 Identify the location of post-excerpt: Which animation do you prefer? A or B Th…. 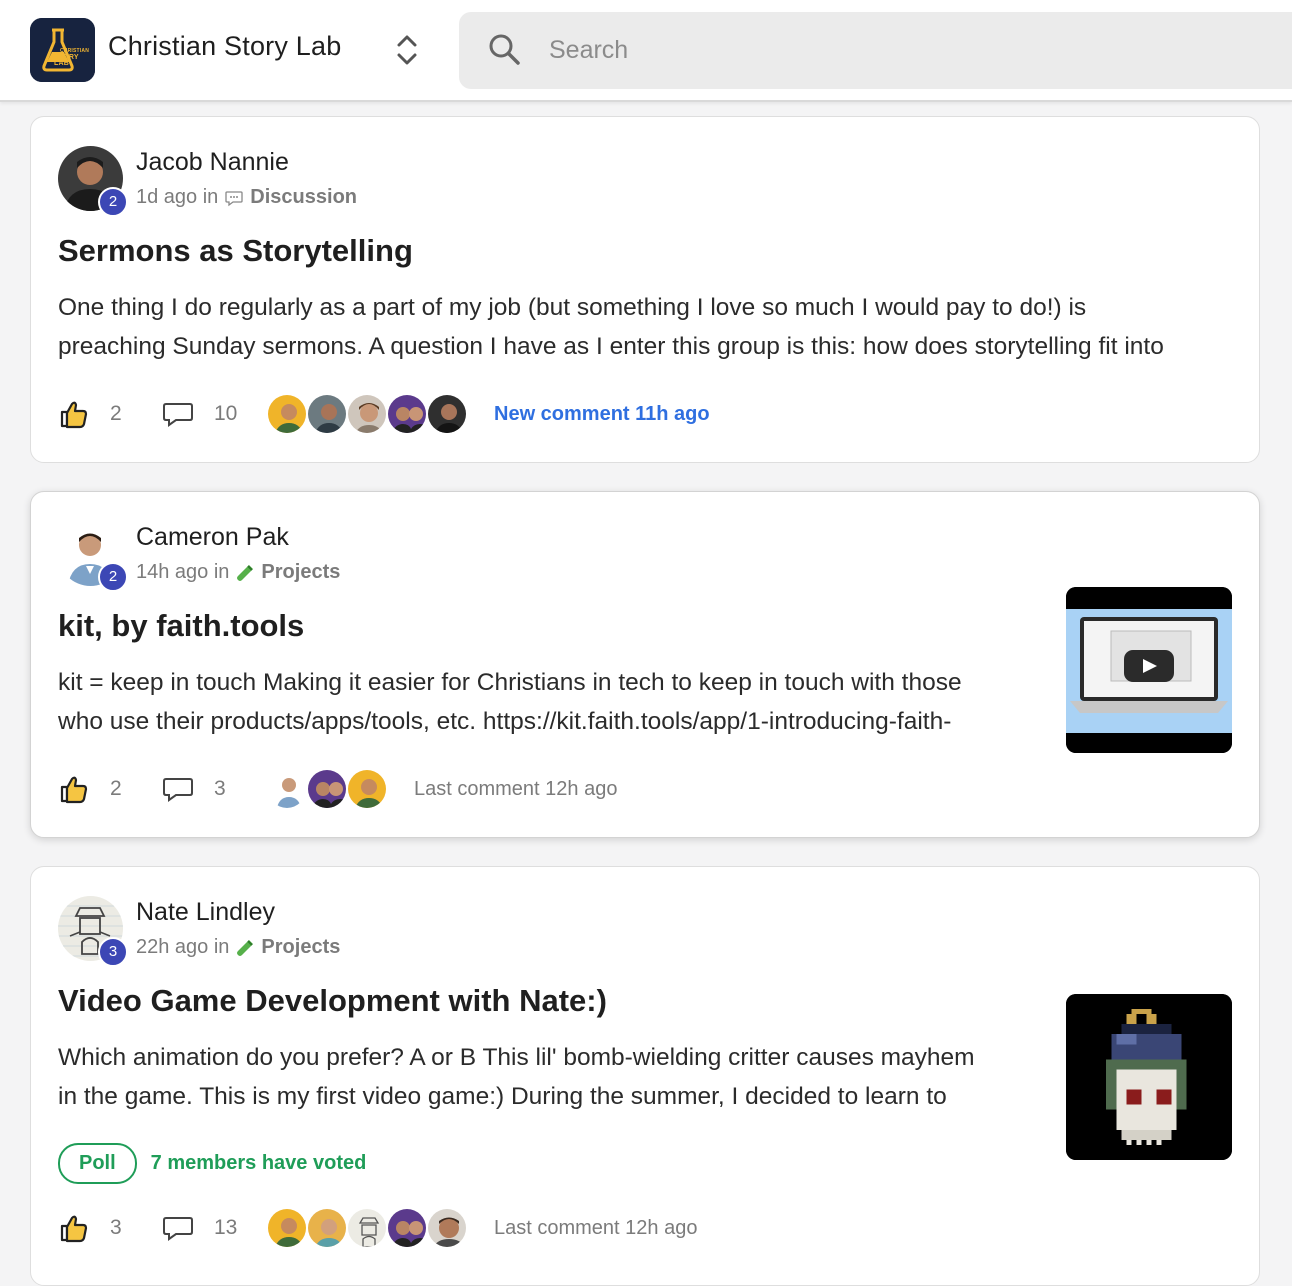
(553, 1077).